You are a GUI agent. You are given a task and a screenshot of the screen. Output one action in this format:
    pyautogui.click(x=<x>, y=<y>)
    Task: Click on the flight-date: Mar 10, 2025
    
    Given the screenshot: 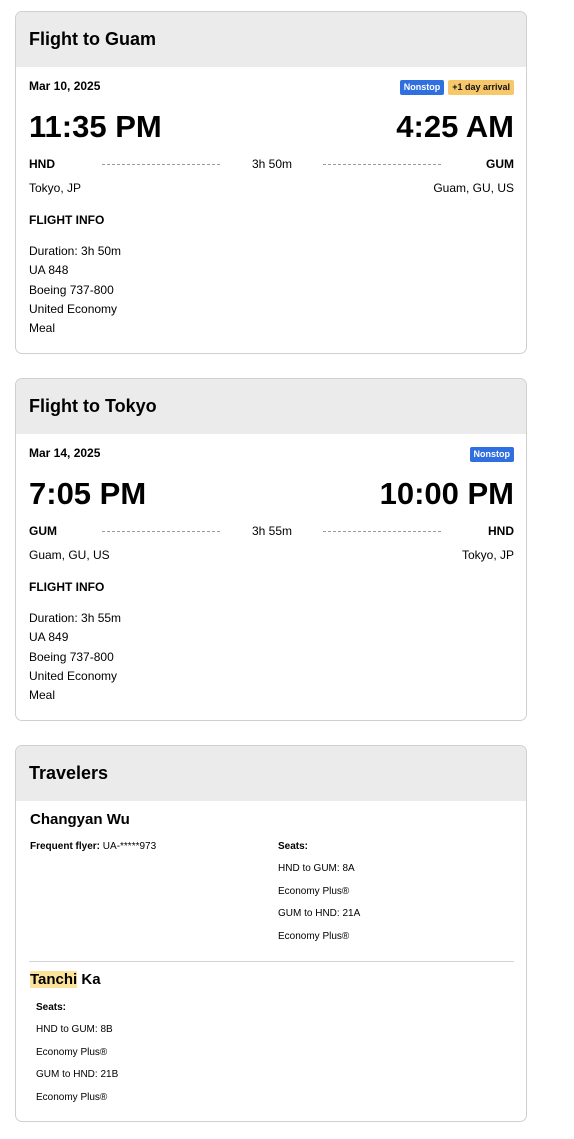 What is the action you would take?
    pyautogui.click(x=65, y=86)
    